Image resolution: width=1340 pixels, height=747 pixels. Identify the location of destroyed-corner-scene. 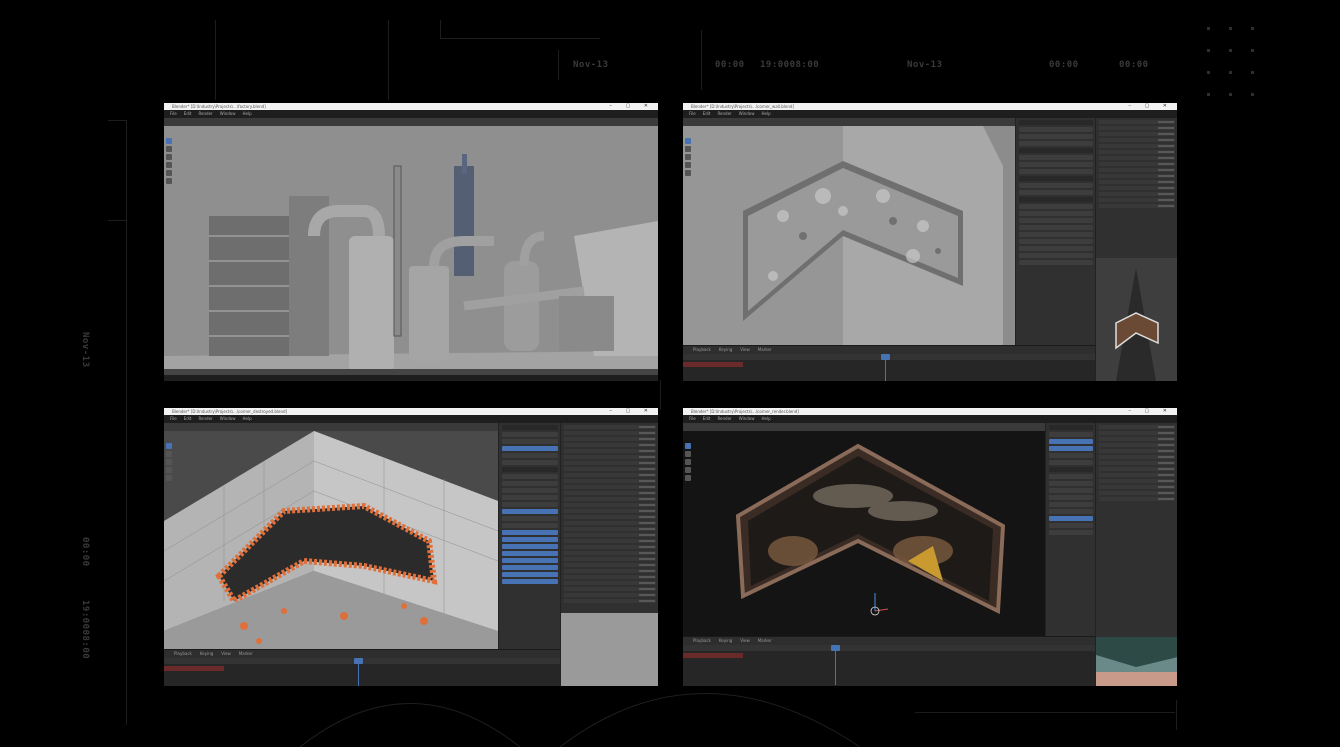
(331, 540).